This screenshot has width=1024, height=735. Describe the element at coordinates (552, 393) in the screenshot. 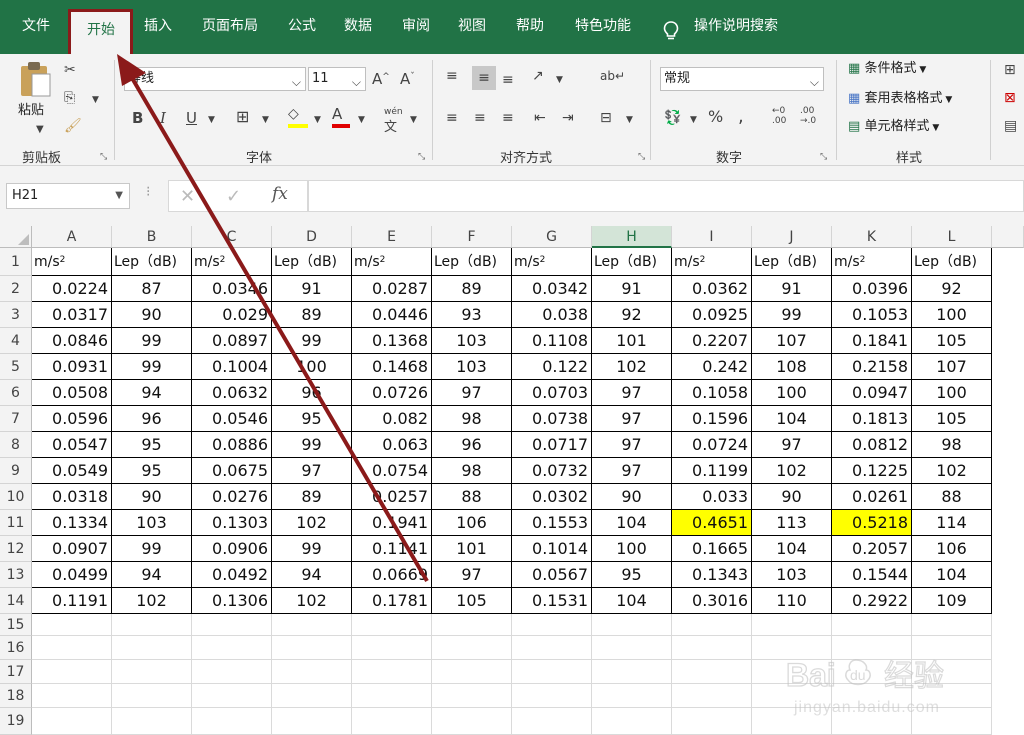

I see `cell-G6: 0.0703` at that location.